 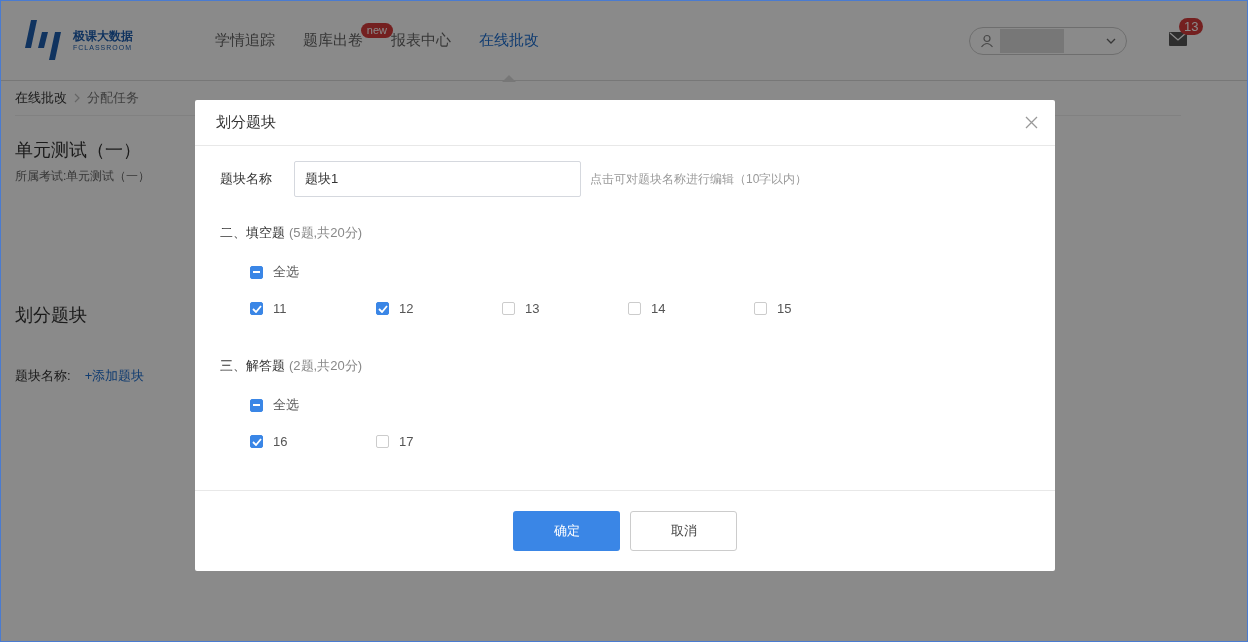 What do you see at coordinates (78, 150) in the screenshot?
I see `exam-title: 单元测试（一）` at bounding box center [78, 150].